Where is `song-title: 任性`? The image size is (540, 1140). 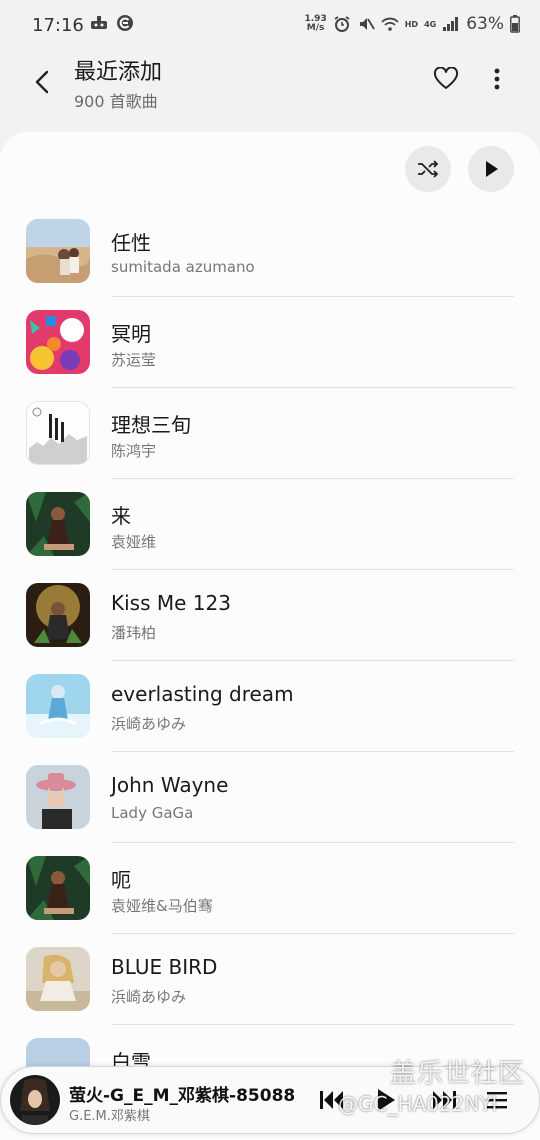
song-title: 任性 is located at coordinates (131, 243).